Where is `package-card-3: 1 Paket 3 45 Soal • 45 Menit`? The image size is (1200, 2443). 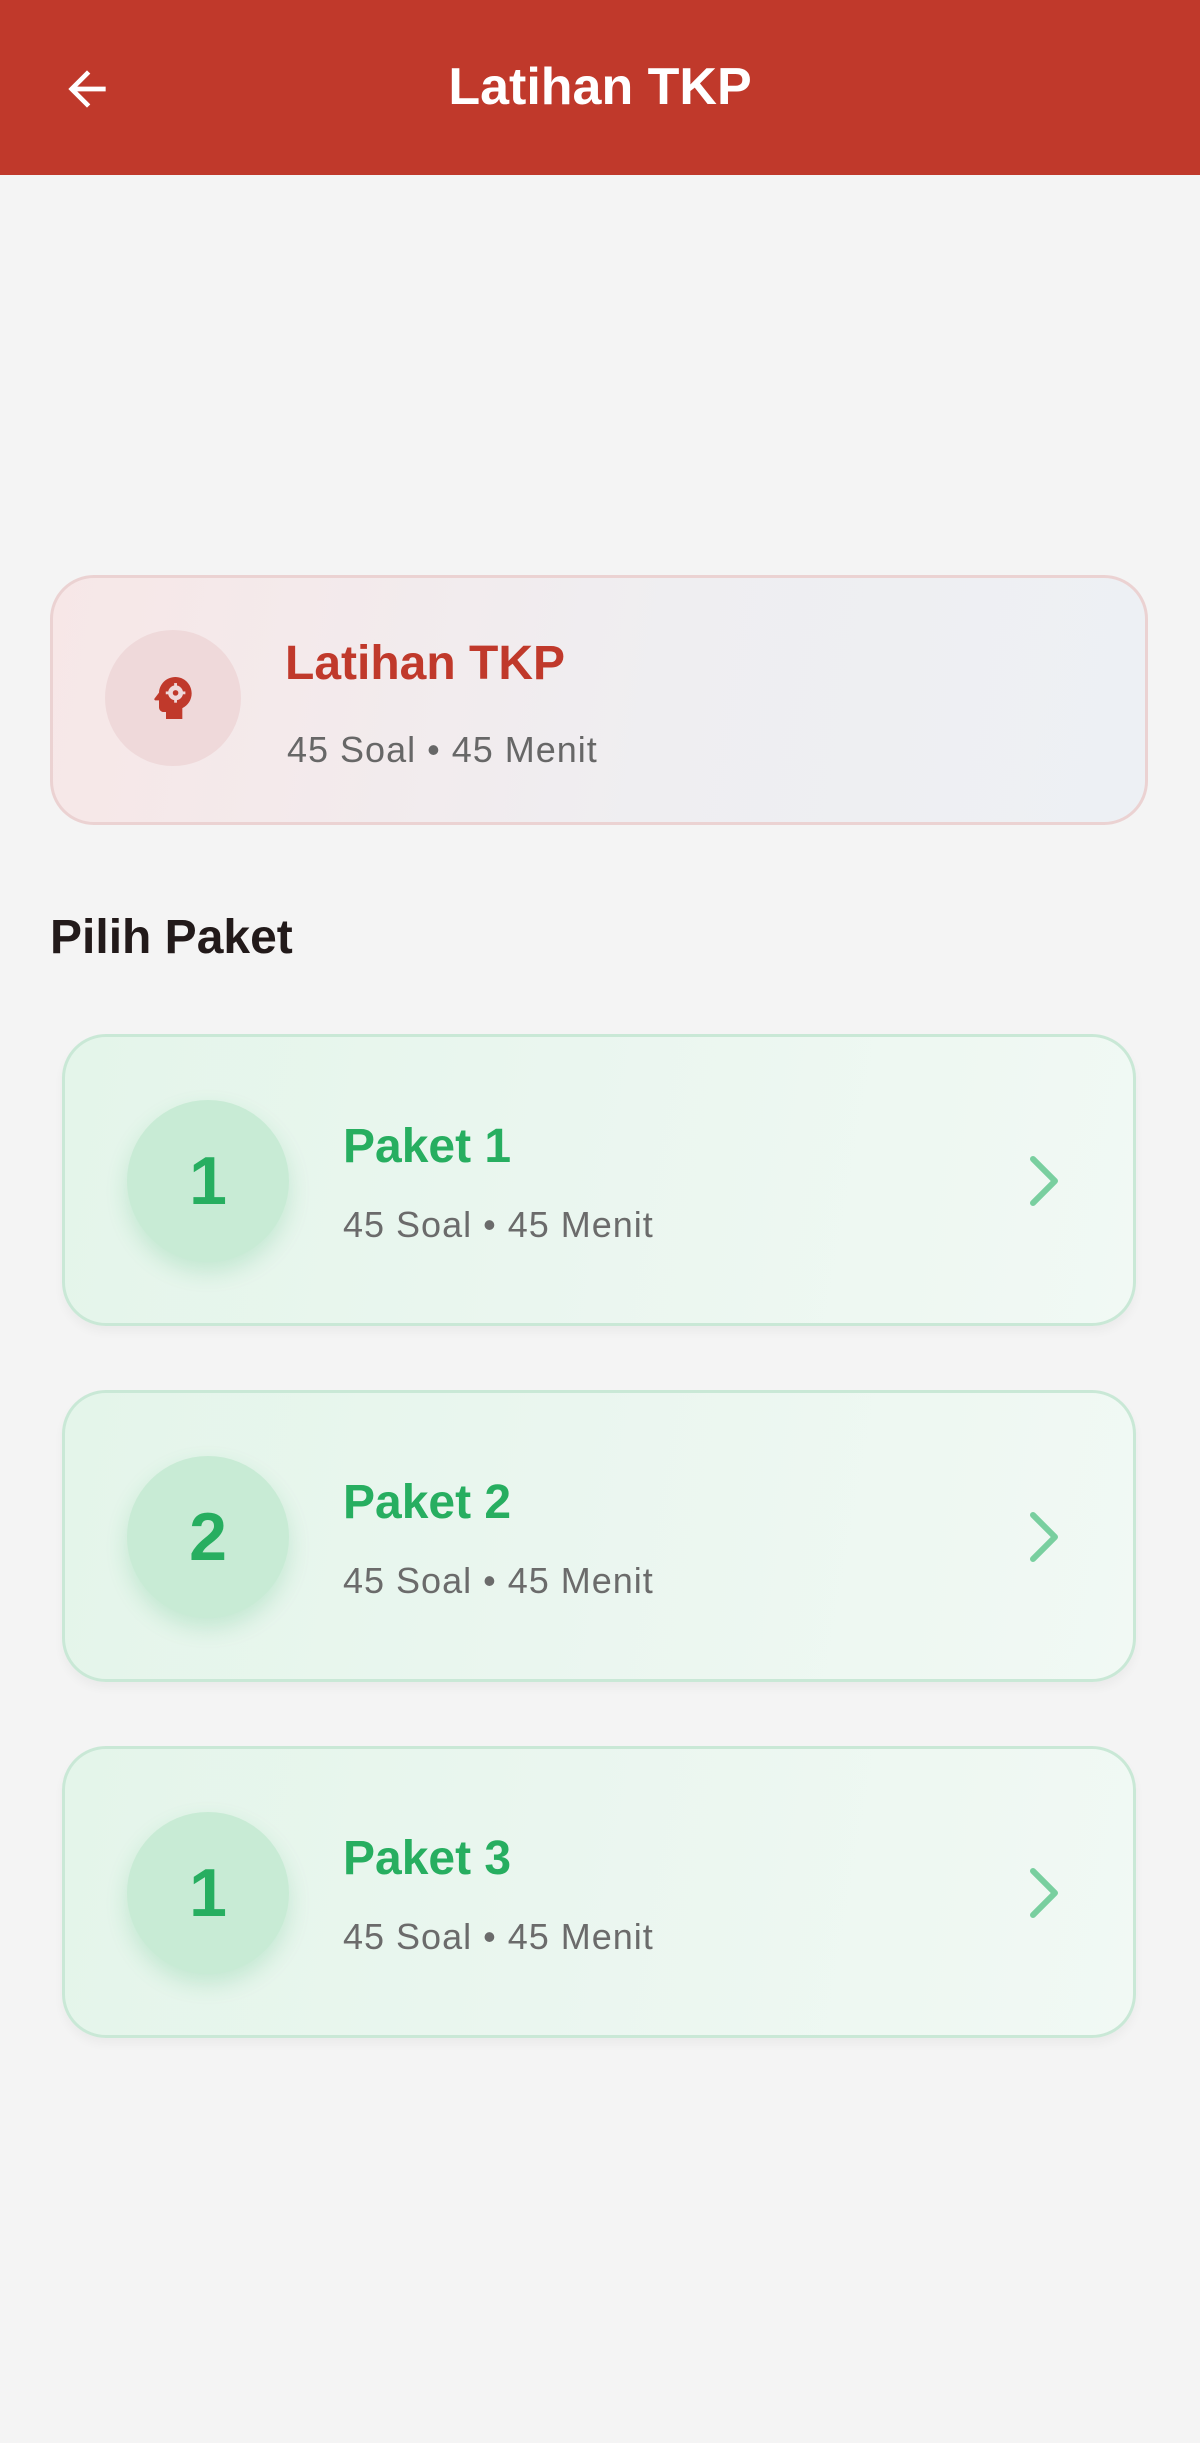 package-card-3: 1 Paket 3 45 Soal • 45 Menit is located at coordinates (599, 1892).